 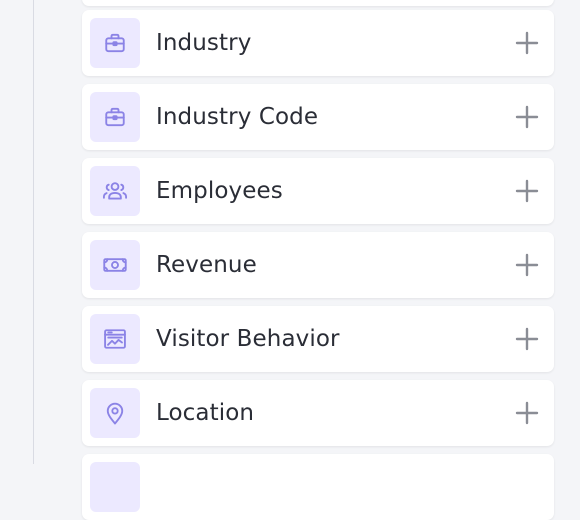 I want to click on browser-chart-icon, so click(x=115, y=339).